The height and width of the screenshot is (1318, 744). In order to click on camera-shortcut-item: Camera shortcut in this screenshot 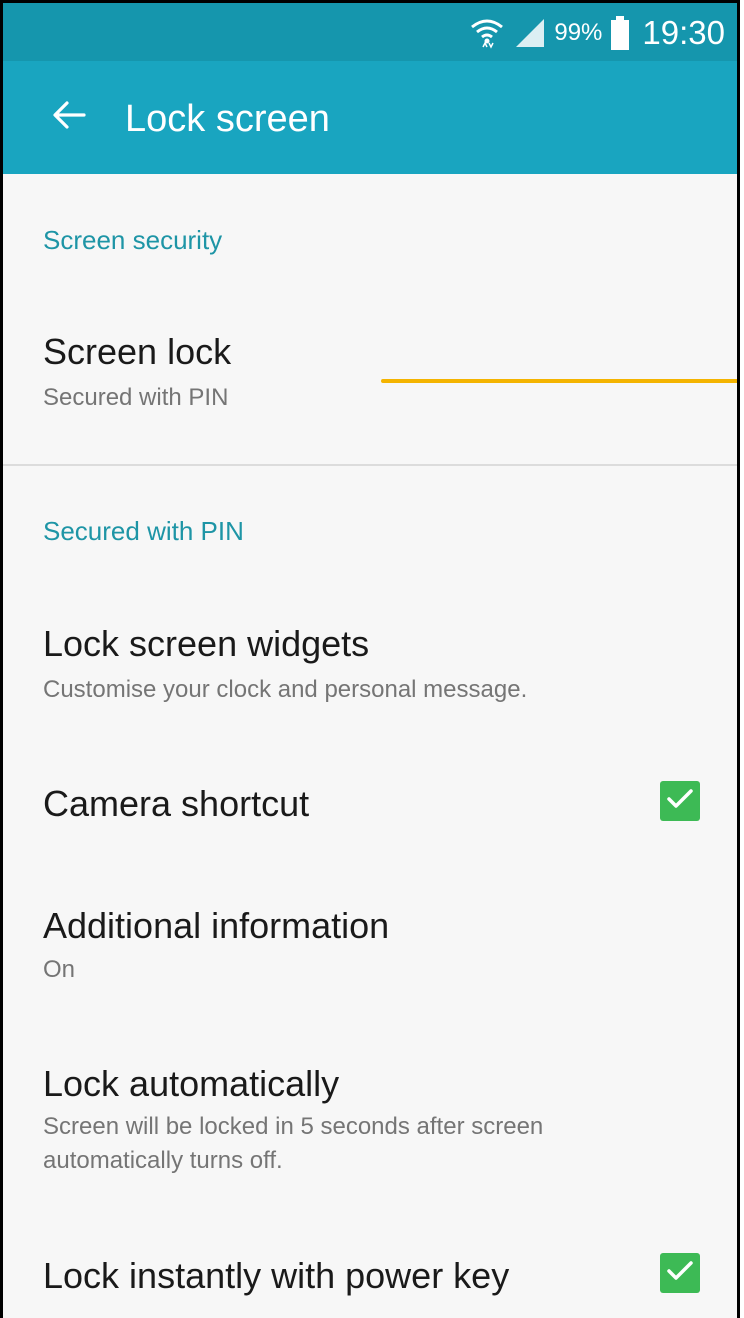, I will do `click(370, 806)`.